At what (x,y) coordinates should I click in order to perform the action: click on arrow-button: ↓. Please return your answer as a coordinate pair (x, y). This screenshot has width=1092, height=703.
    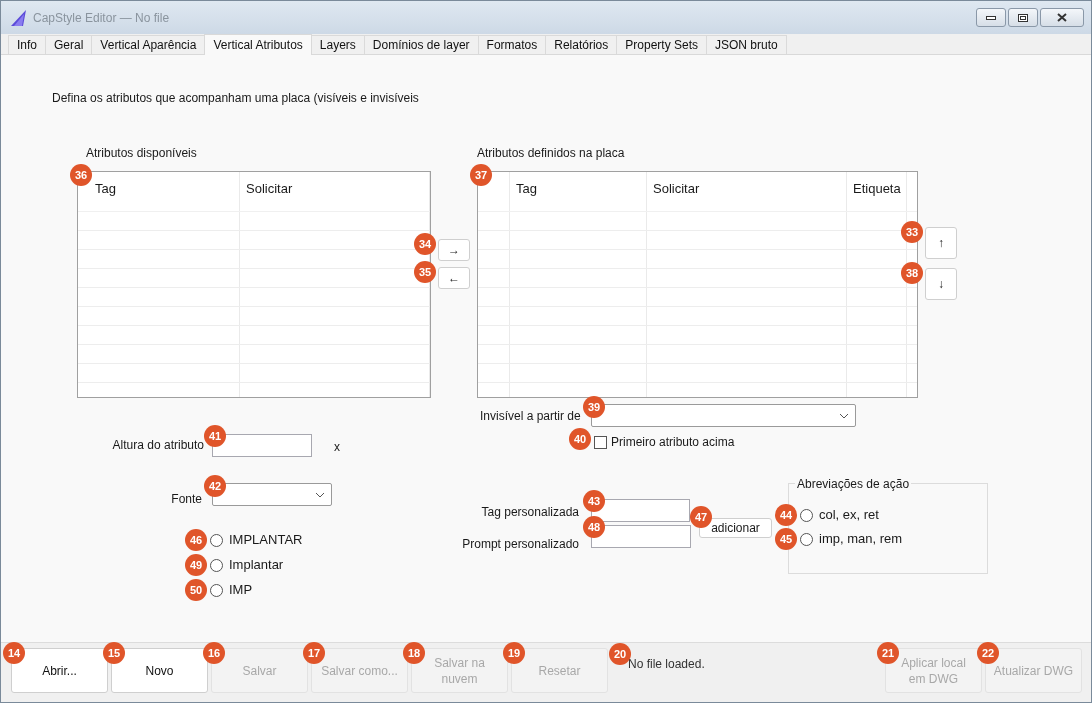
    Looking at the image, I should click on (941, 284).